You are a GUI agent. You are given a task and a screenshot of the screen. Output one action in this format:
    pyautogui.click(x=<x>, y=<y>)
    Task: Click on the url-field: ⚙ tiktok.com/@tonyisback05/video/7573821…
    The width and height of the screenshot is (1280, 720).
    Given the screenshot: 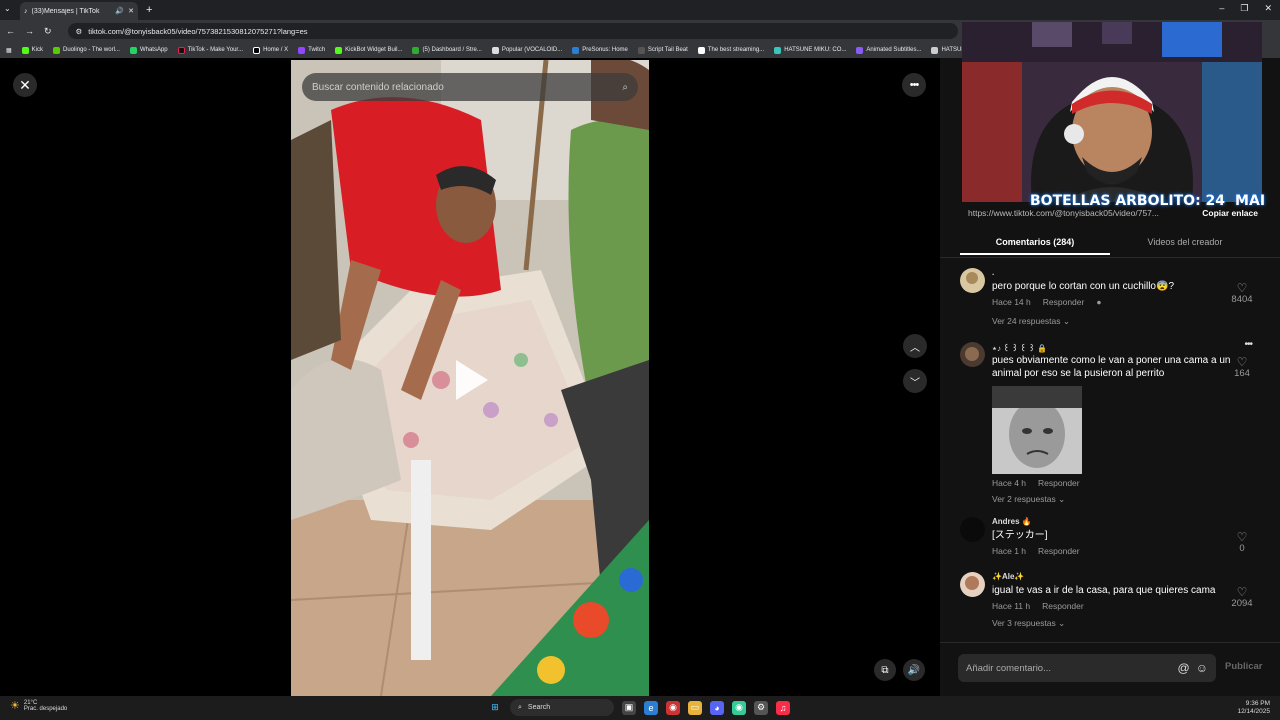 What is the action you would take?
    pyautogui.click(x=512, y=31)
    